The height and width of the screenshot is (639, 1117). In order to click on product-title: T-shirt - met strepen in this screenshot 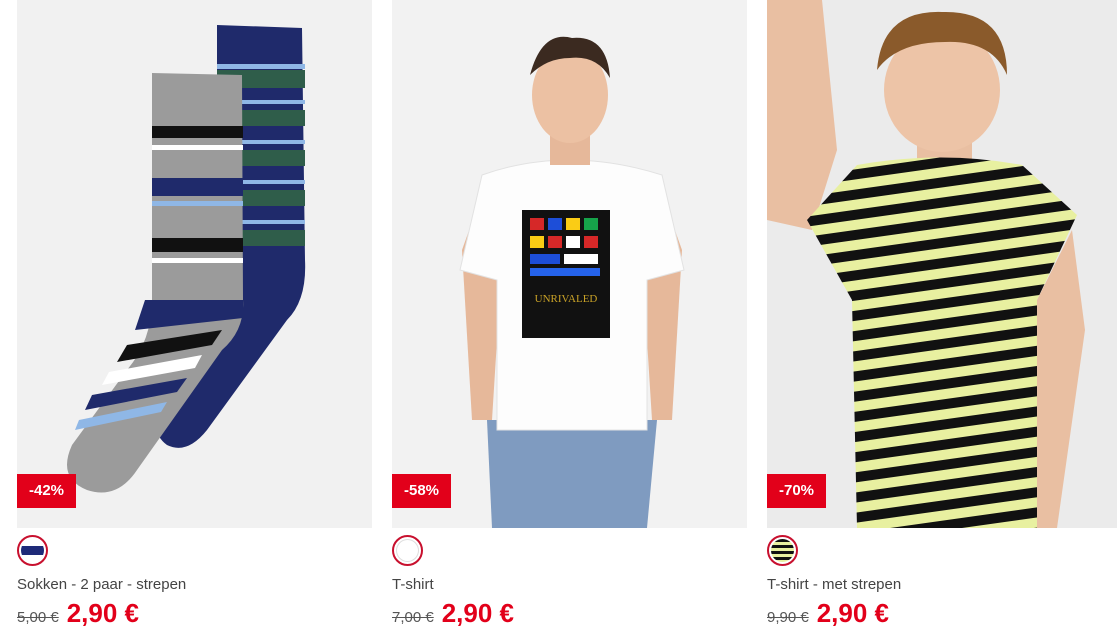, I will do `click(834, 584)`.